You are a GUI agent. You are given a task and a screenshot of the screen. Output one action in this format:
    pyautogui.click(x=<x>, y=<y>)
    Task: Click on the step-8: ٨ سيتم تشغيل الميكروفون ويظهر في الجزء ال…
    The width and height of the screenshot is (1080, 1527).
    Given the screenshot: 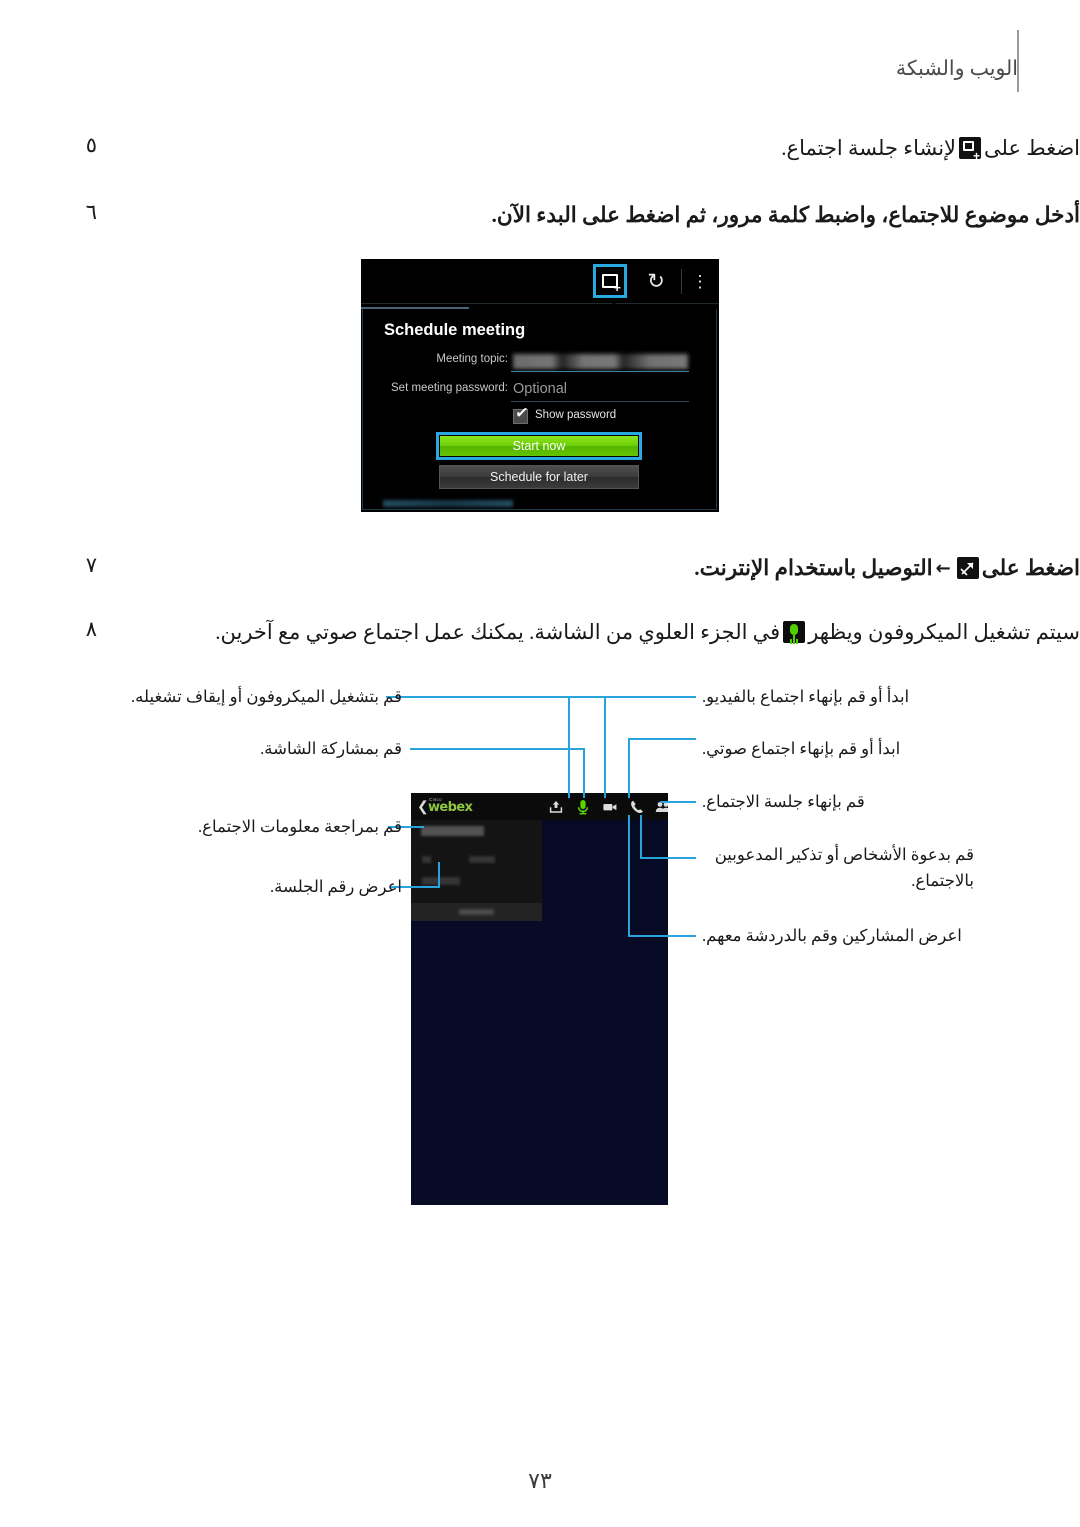 What is the action you would take?
    pyautogui.click(x=540, y=637)
    